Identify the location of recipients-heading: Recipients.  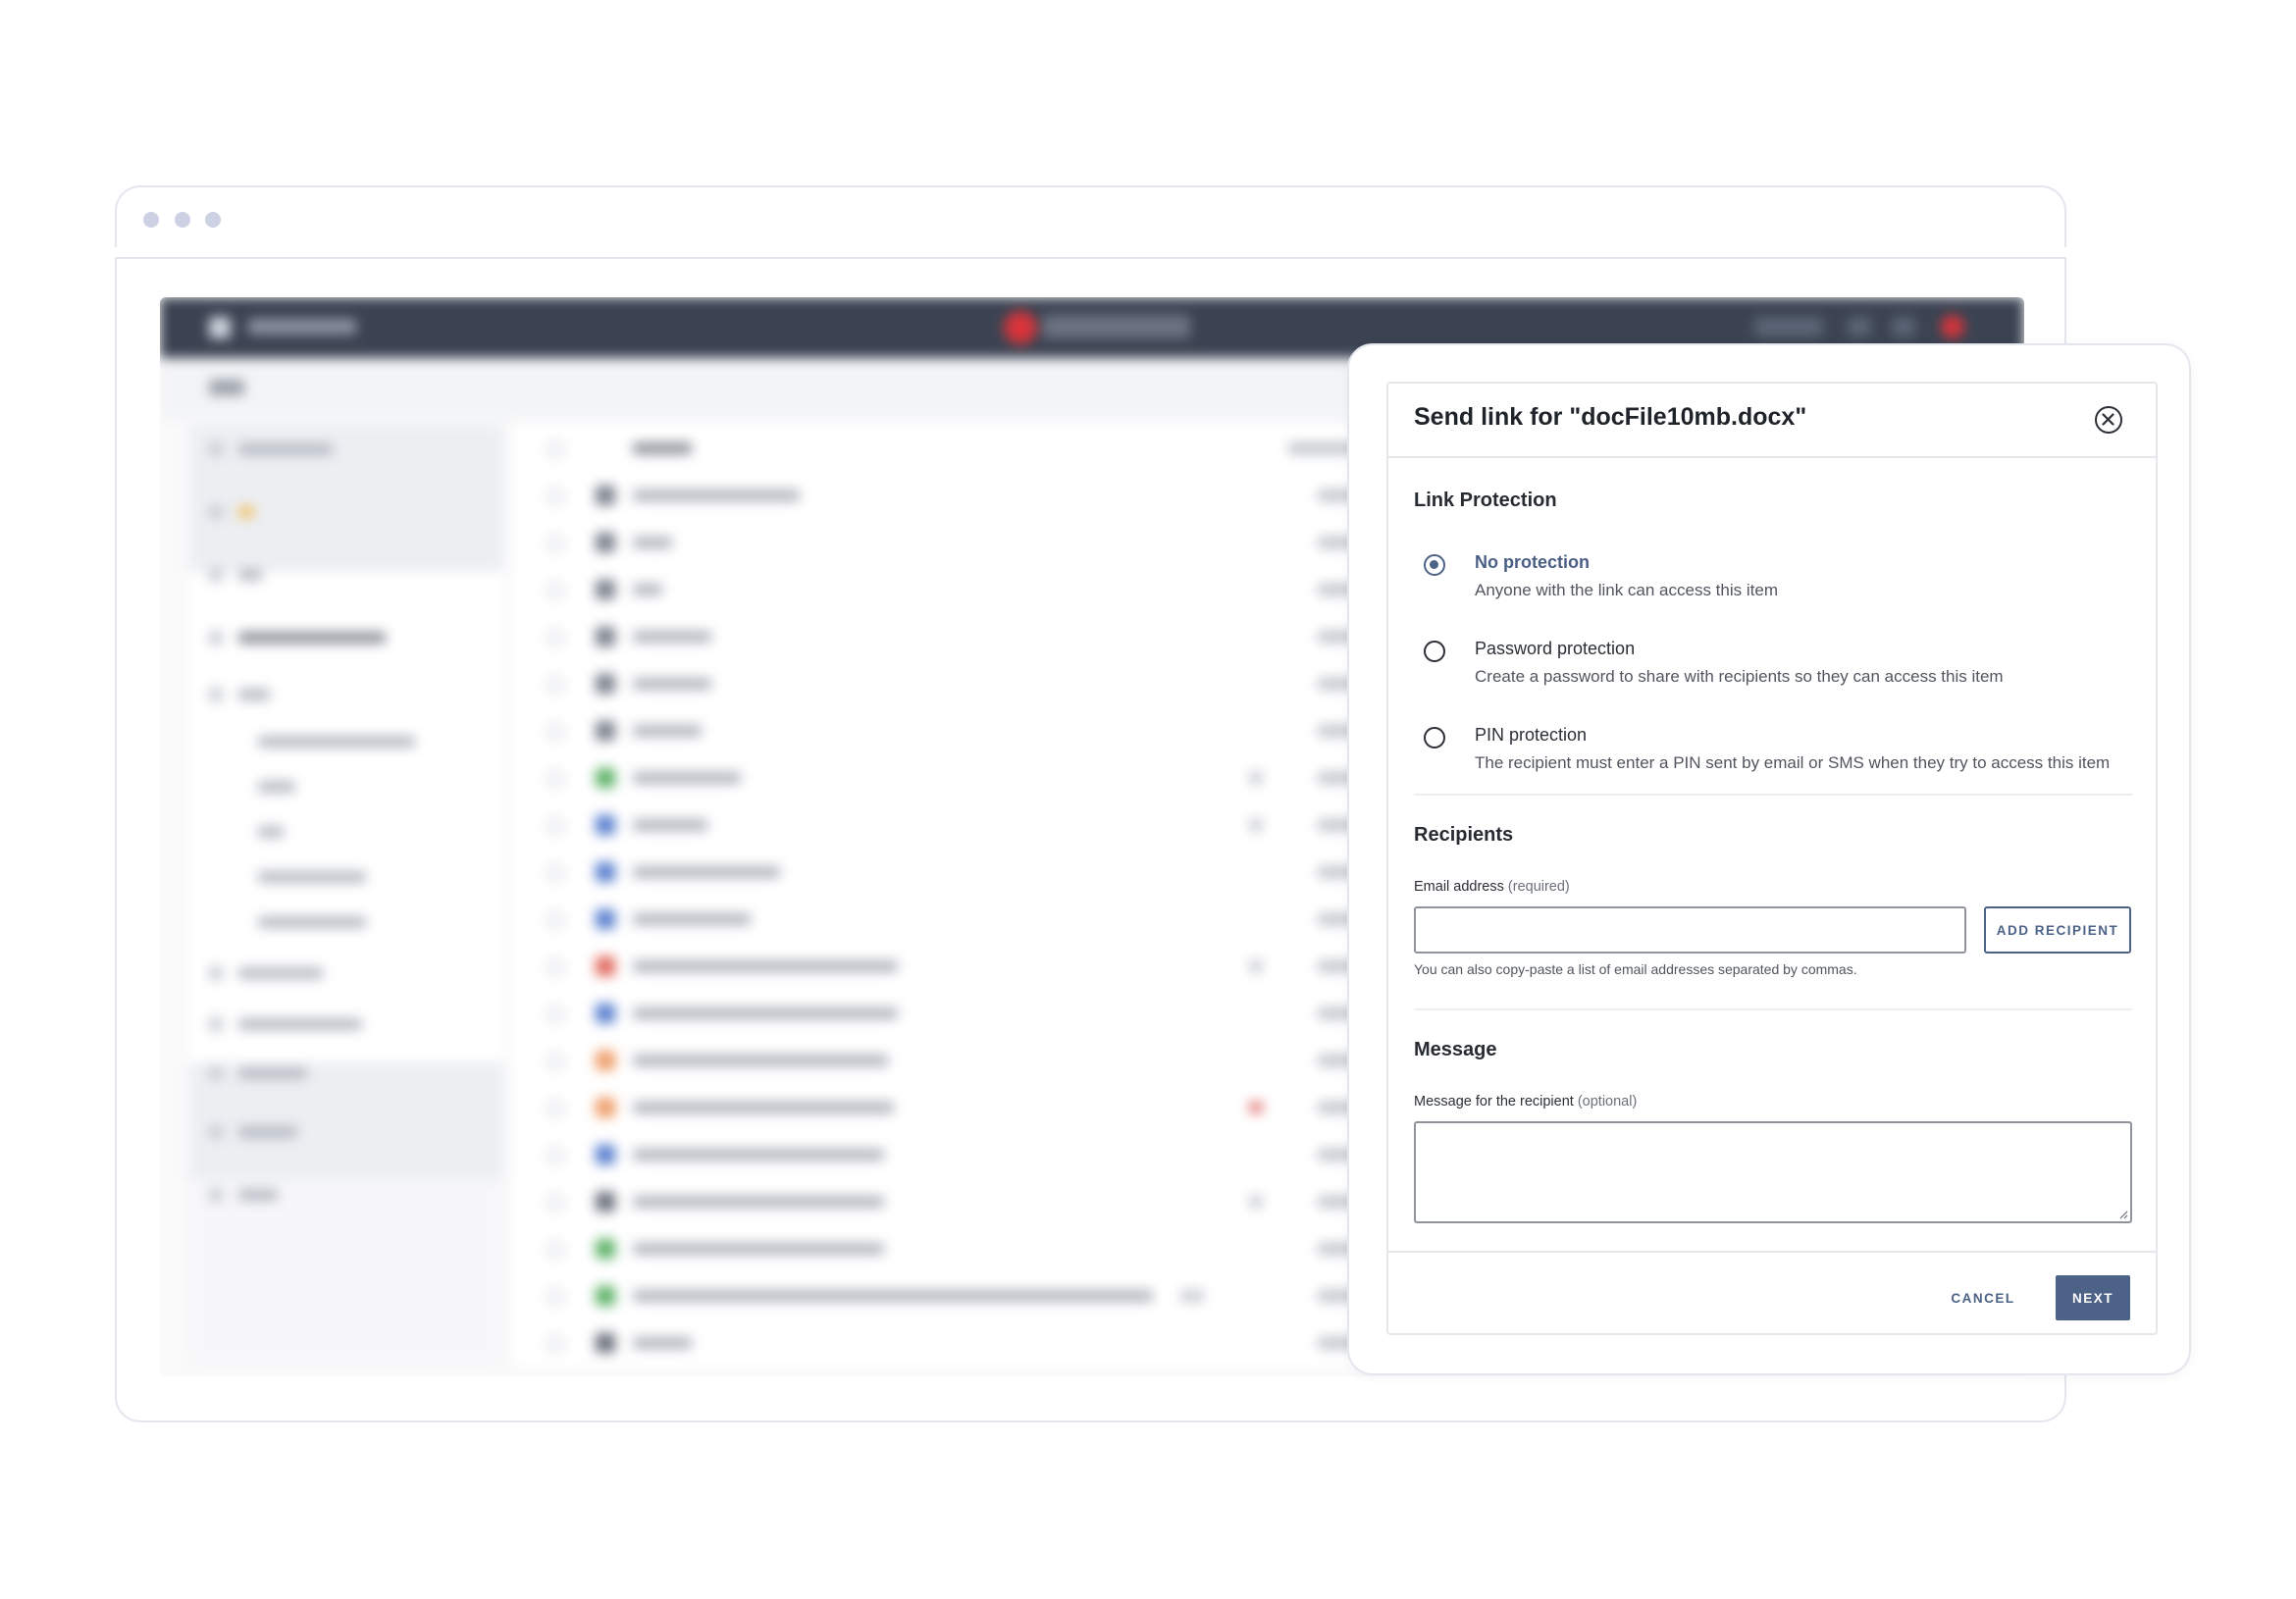
(1464, 835).